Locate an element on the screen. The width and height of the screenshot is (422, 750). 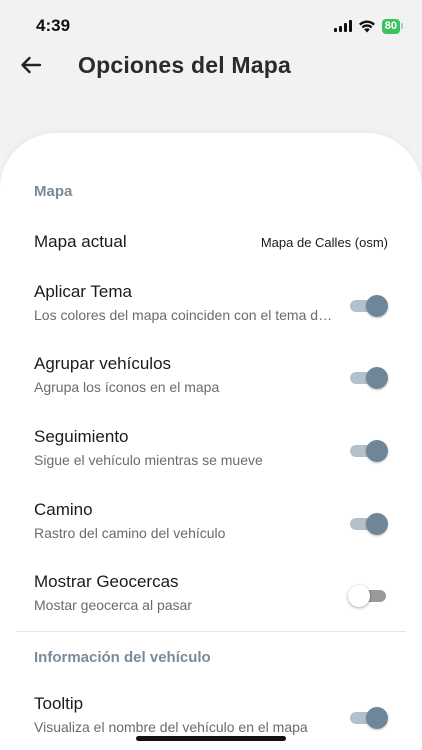
status-time: 4:39 is located at coordinates (53, 25).